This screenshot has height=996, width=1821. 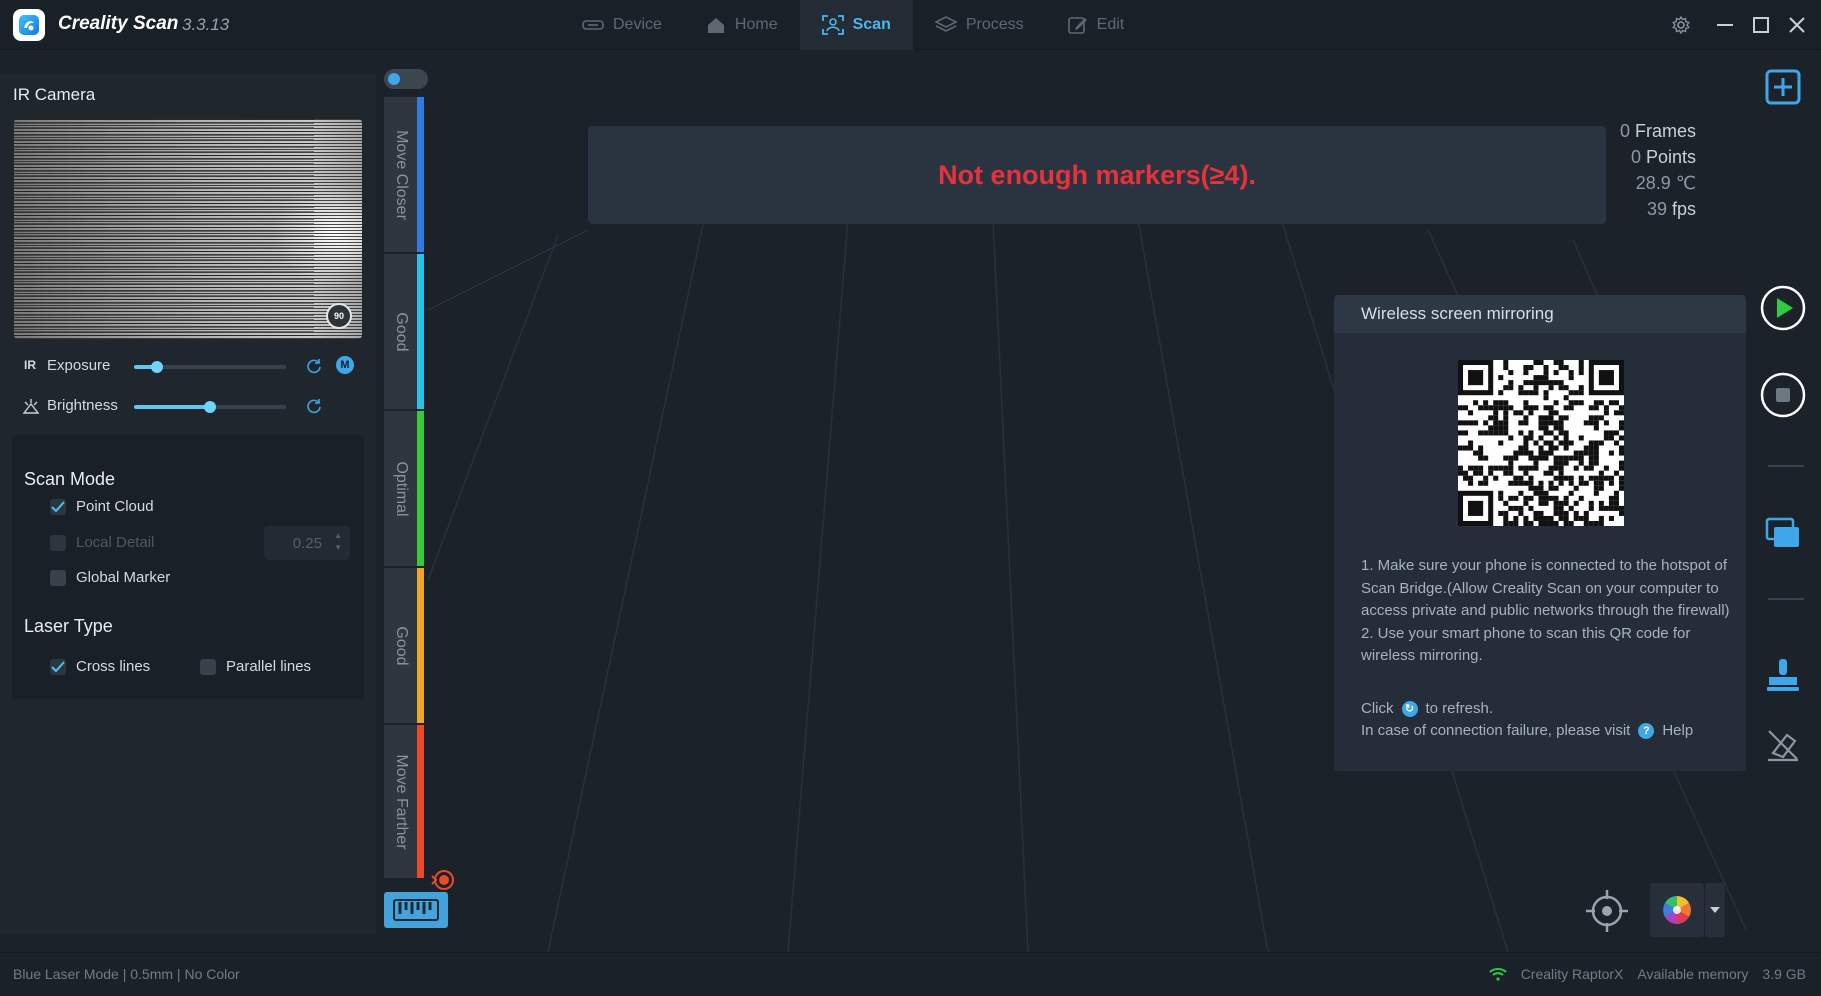 I want to click on device-icon, so click(x=593, y=25).